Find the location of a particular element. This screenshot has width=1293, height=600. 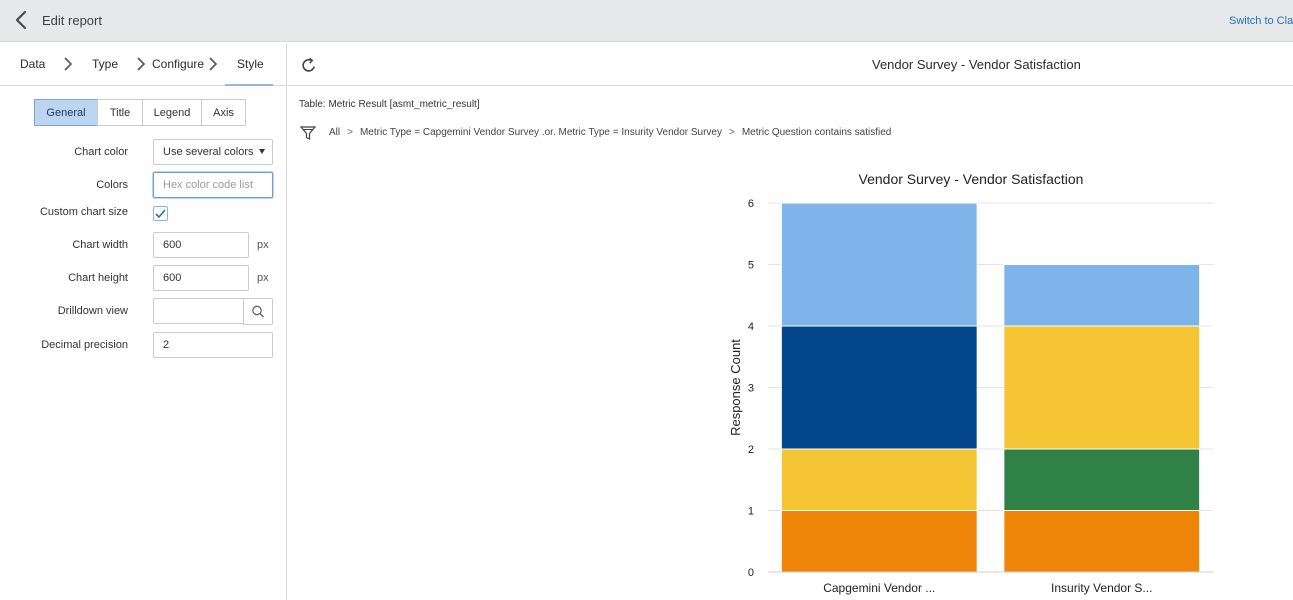

chart-height-value: 600 is located at coordinates (172, 278).